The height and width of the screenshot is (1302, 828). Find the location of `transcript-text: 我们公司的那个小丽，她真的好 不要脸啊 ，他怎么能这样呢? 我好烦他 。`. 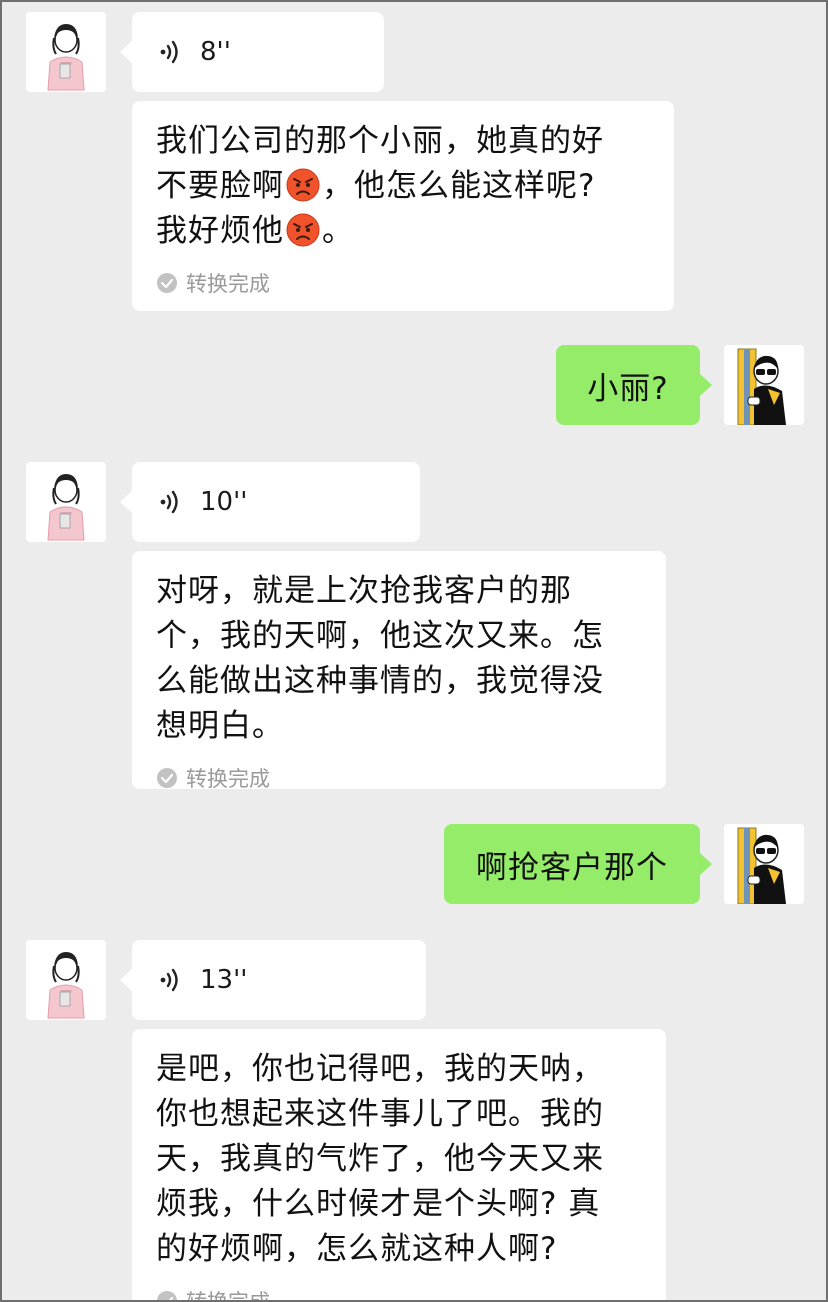

transcript-text: 我们公司的那个小丽，她真的好 不要脸啊 ，他怎么能这样呢? 我好烦他 。 is located at coordinates (403, 186).